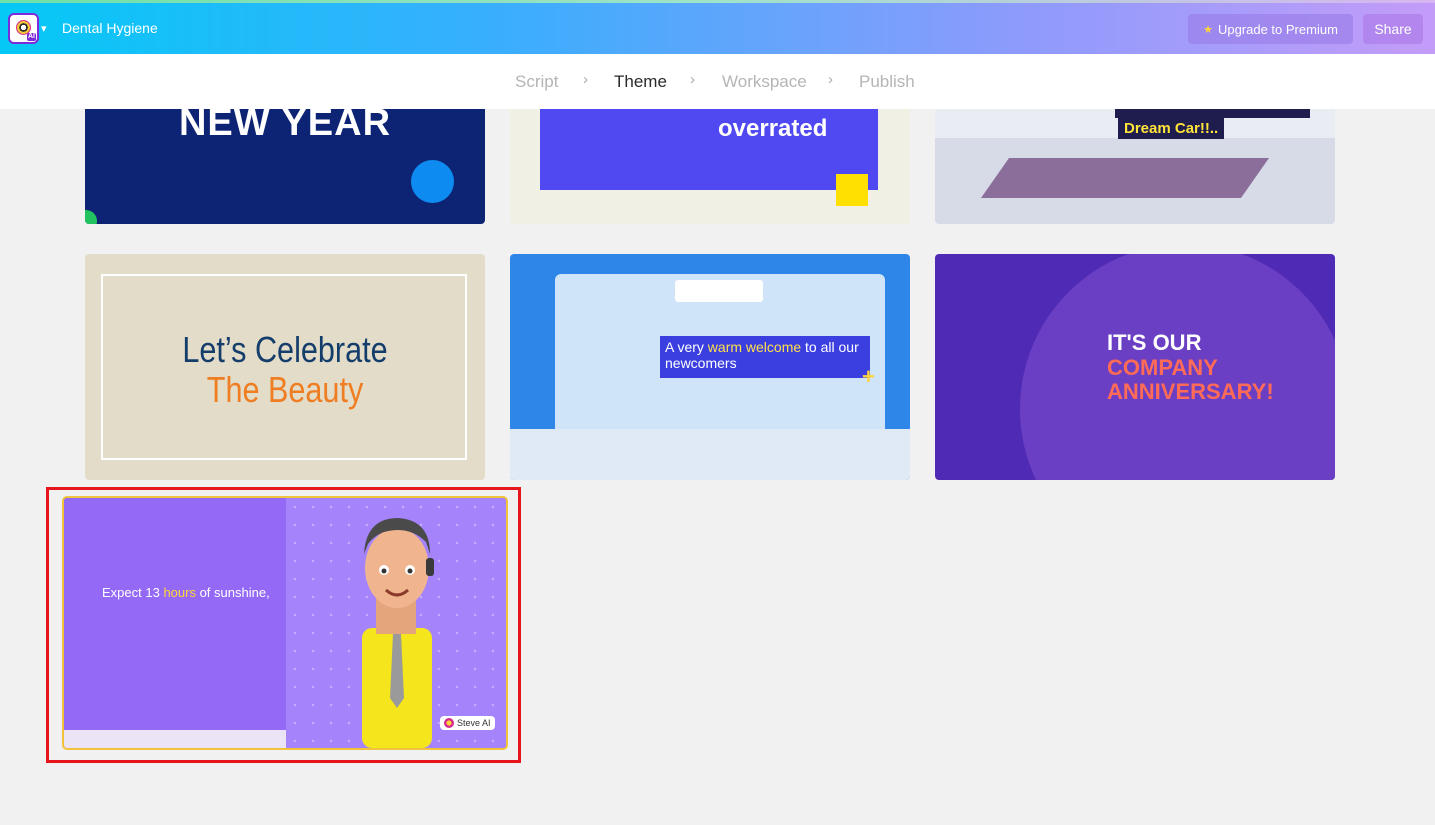 Image resolution: width=1435 pixels, height=825 pixels. What do you see at coordinates (640, 82) in the screenshot?
I see `step-theme: Theme` at bounding box center [640, 82].